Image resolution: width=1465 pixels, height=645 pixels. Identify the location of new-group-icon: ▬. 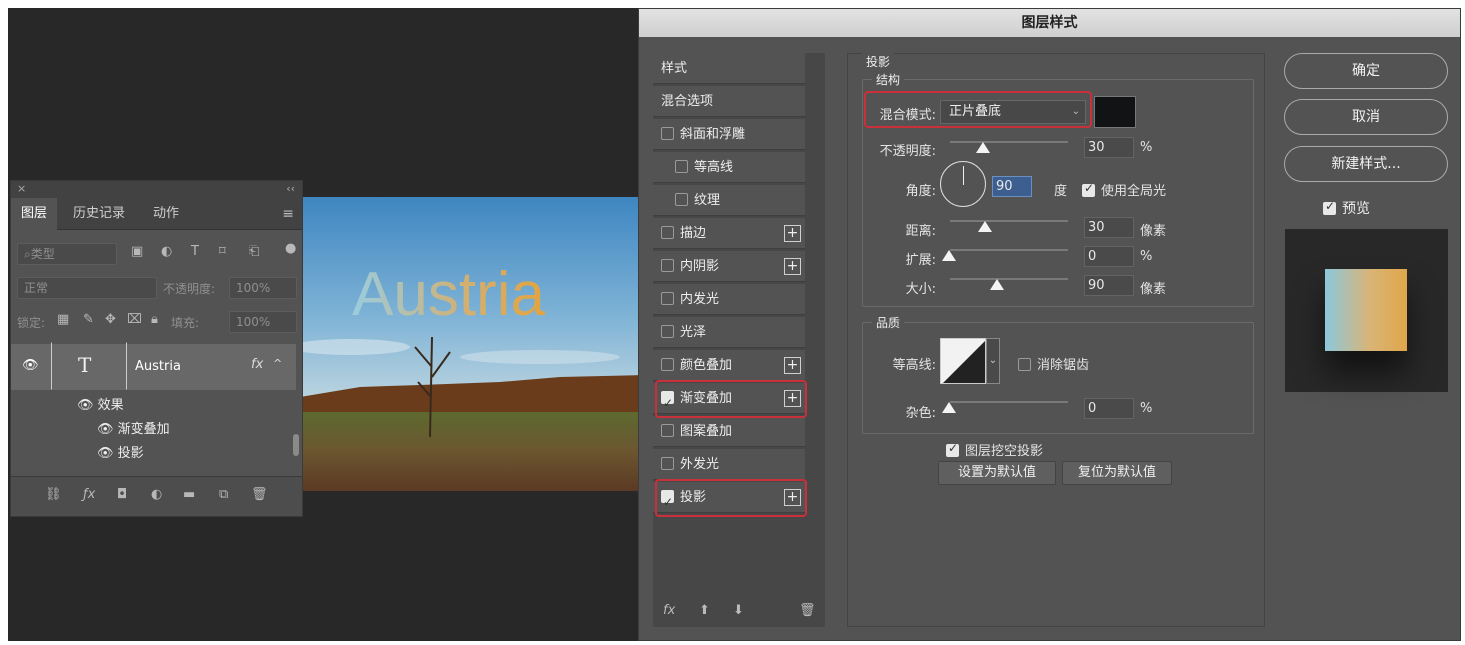
(189, 494).